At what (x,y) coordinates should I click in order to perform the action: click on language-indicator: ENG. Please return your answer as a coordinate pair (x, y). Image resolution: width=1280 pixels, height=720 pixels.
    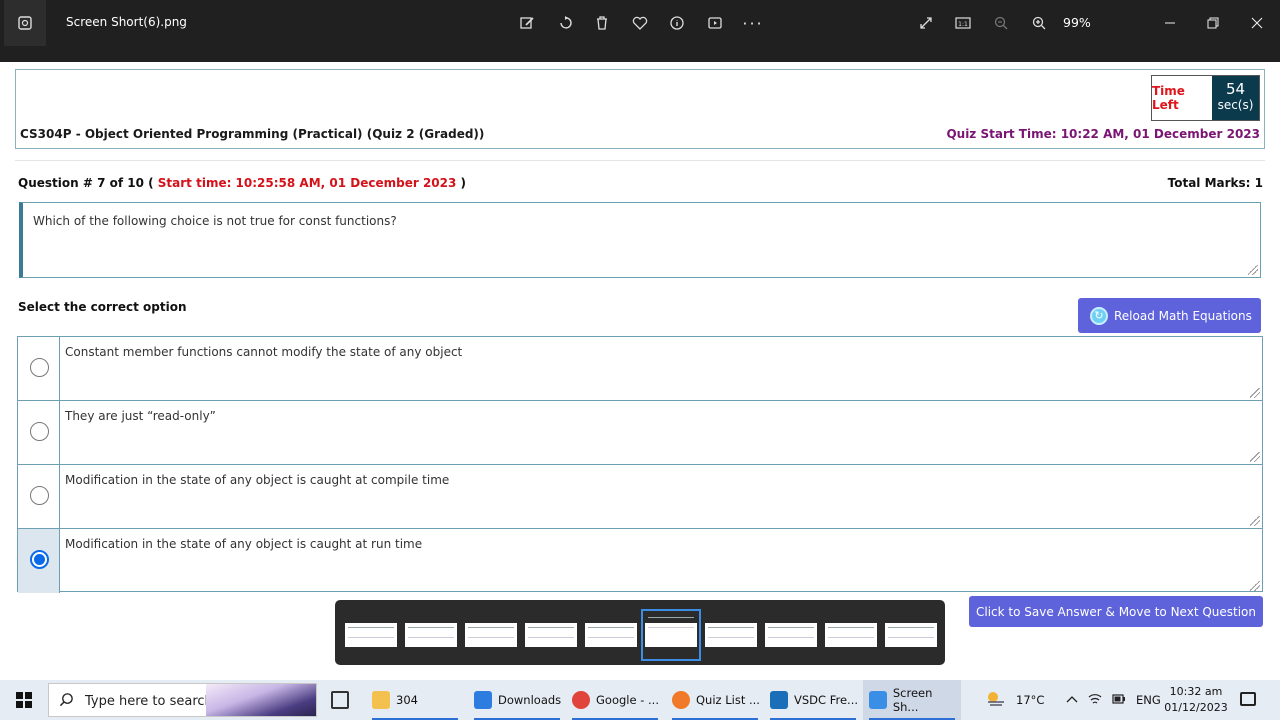
    Looking at the image, I should click on (1148, 700).